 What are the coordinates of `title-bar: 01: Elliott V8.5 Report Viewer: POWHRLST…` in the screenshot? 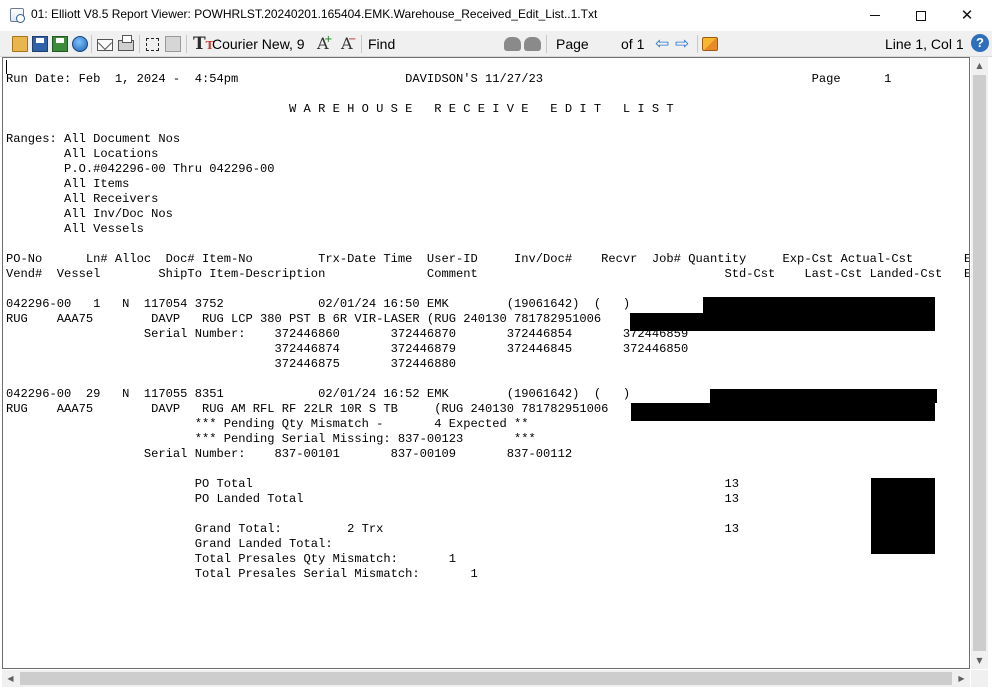 It's located at (496, 15).